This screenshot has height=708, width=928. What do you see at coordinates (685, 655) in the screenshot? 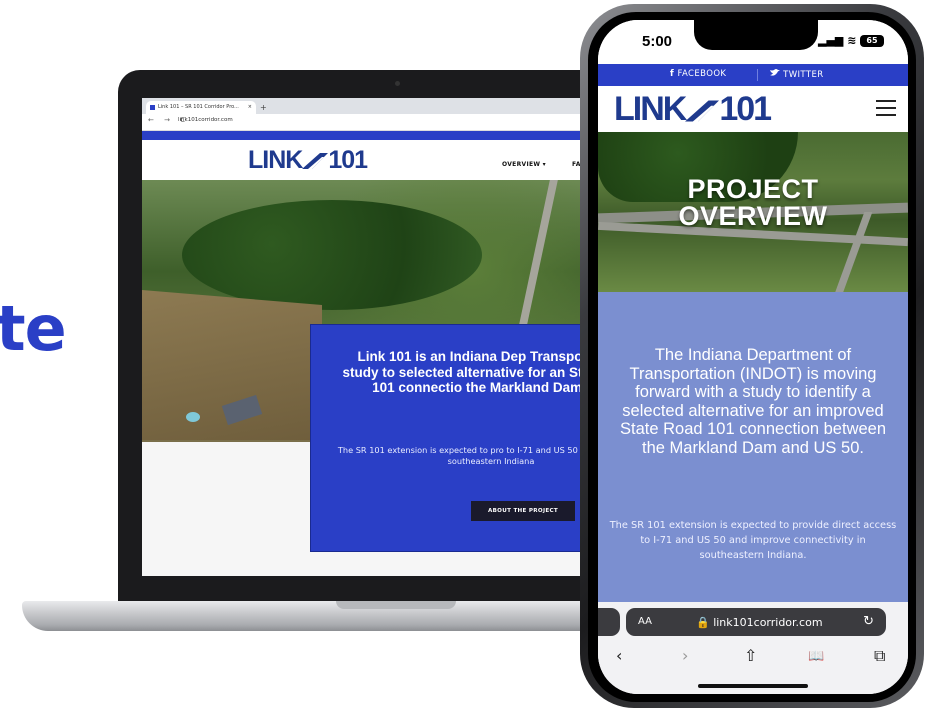
I see `forward-icon: ›` at bounding box center [685, 655].